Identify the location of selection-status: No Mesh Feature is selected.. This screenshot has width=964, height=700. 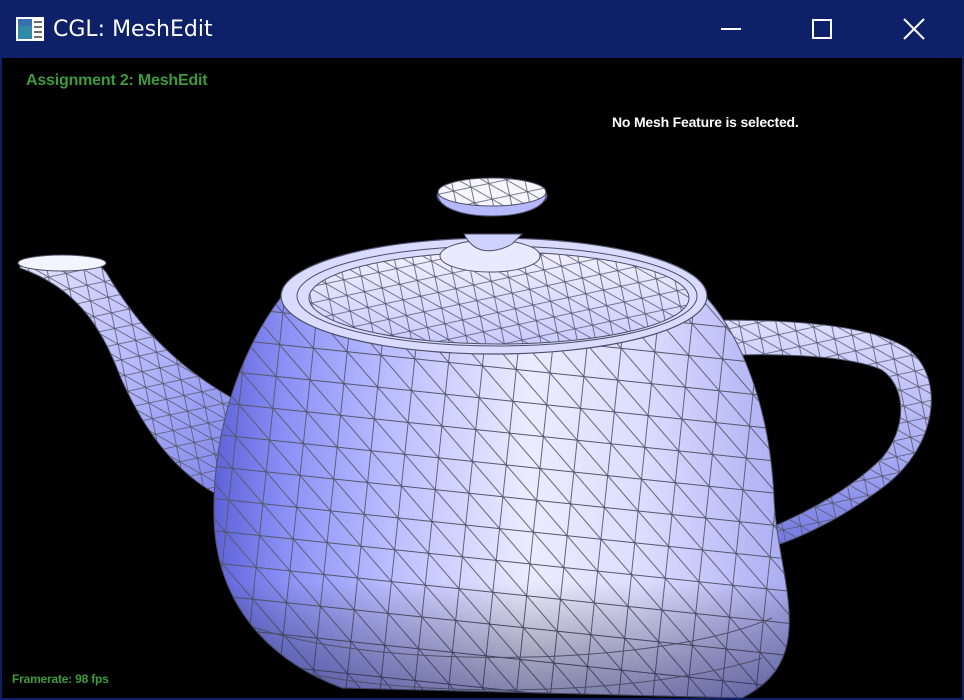
(705, 122).